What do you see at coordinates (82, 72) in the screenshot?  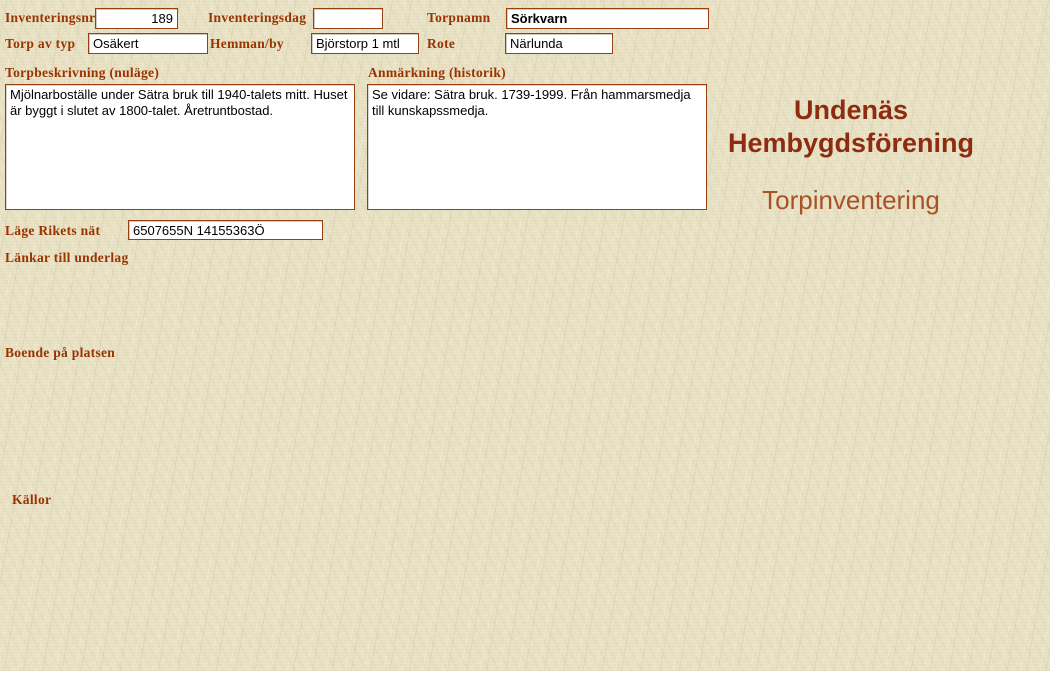 I see `torpbeskrivning-label: Torpbeskrivning (nuläge)` at bounding box center [82, 72].